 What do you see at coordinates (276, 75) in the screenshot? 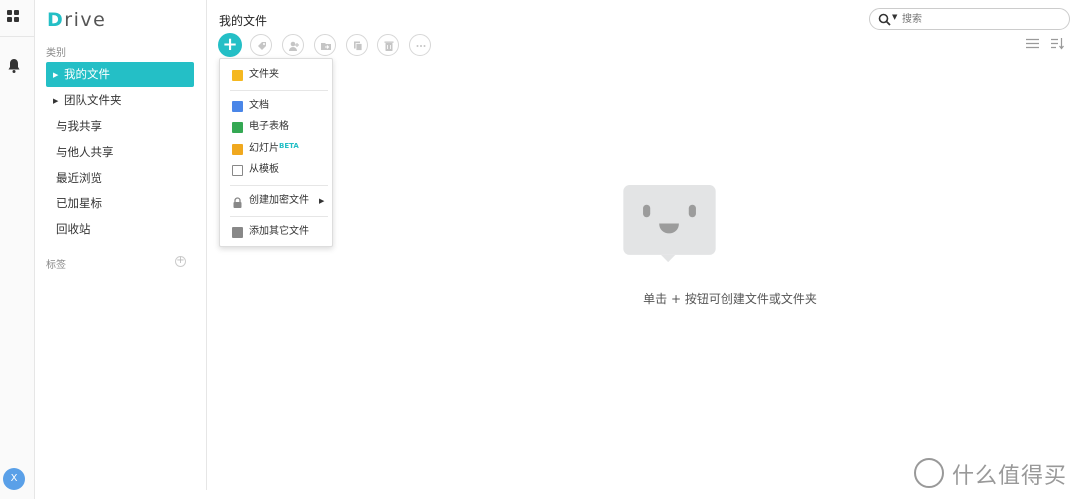
I see `menu-item-folder: 文件夹` at bounding box center [276, 75].